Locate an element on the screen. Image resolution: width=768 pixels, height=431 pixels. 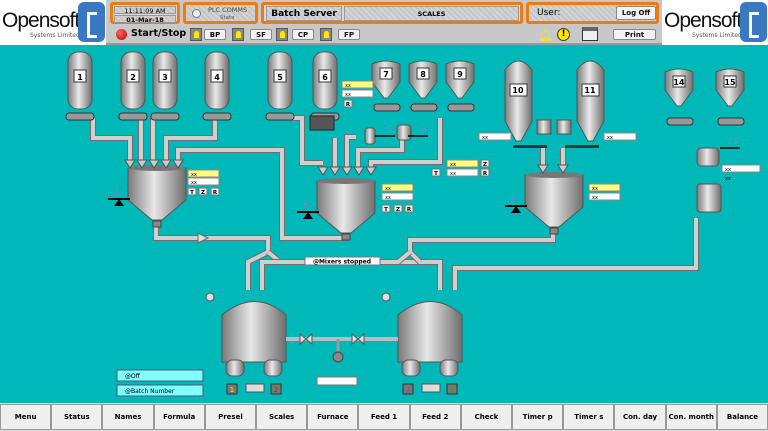
print-button: Print is located at coordinates (634, 34).